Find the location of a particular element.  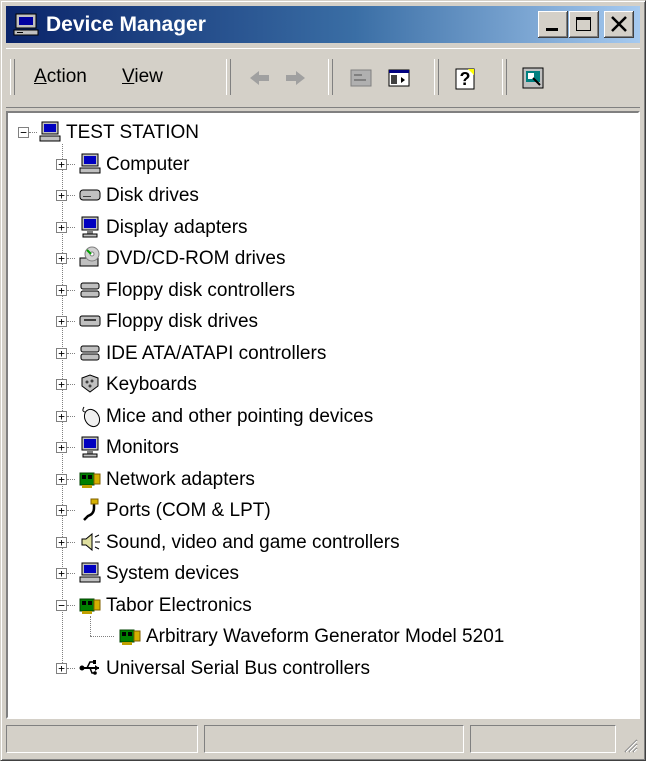

minimize-button is located at coordinates (553, 24).